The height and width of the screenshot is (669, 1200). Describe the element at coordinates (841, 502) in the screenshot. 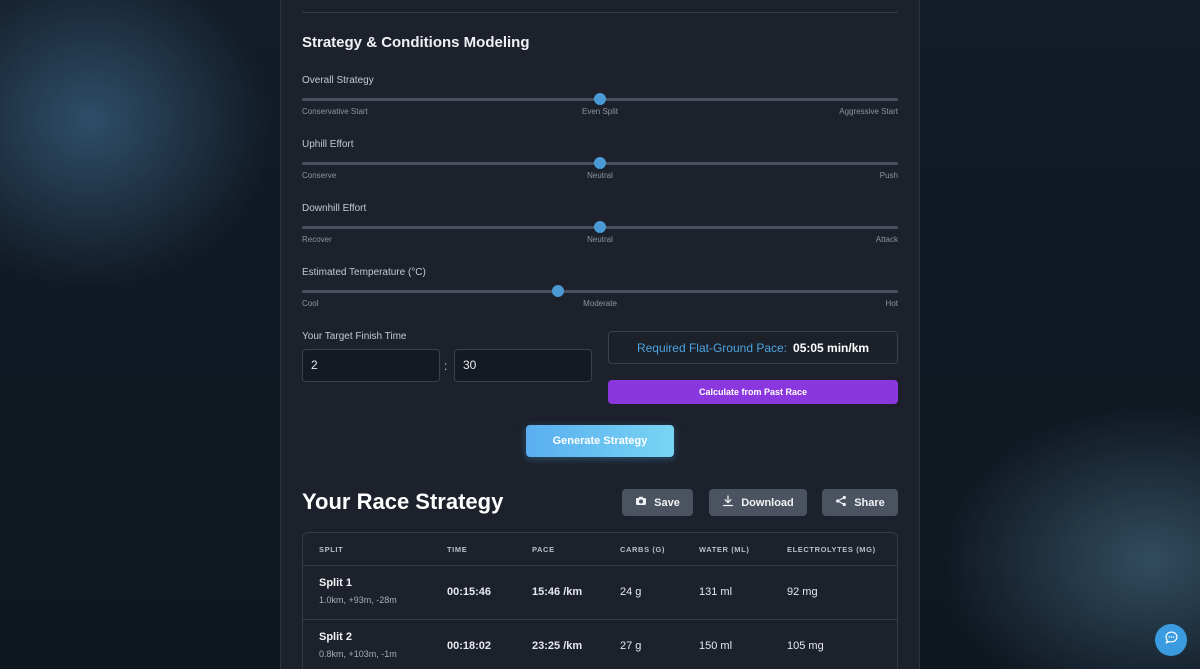

I see `share-icon` at that location.